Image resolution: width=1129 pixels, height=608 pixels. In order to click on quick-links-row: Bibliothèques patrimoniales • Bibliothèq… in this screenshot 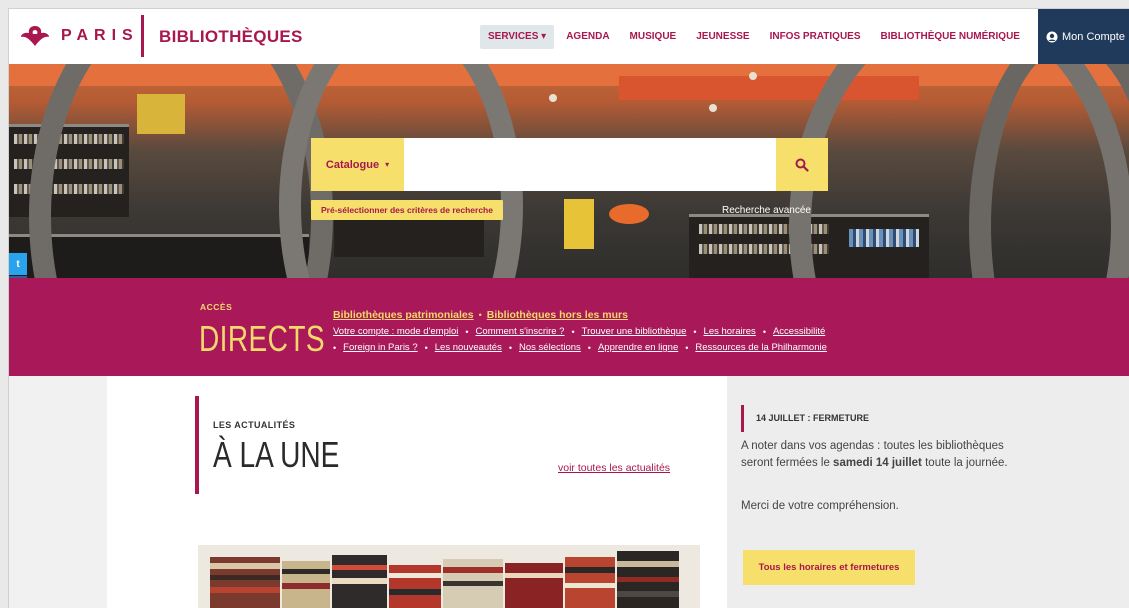, I will do `click(653, 315)`.